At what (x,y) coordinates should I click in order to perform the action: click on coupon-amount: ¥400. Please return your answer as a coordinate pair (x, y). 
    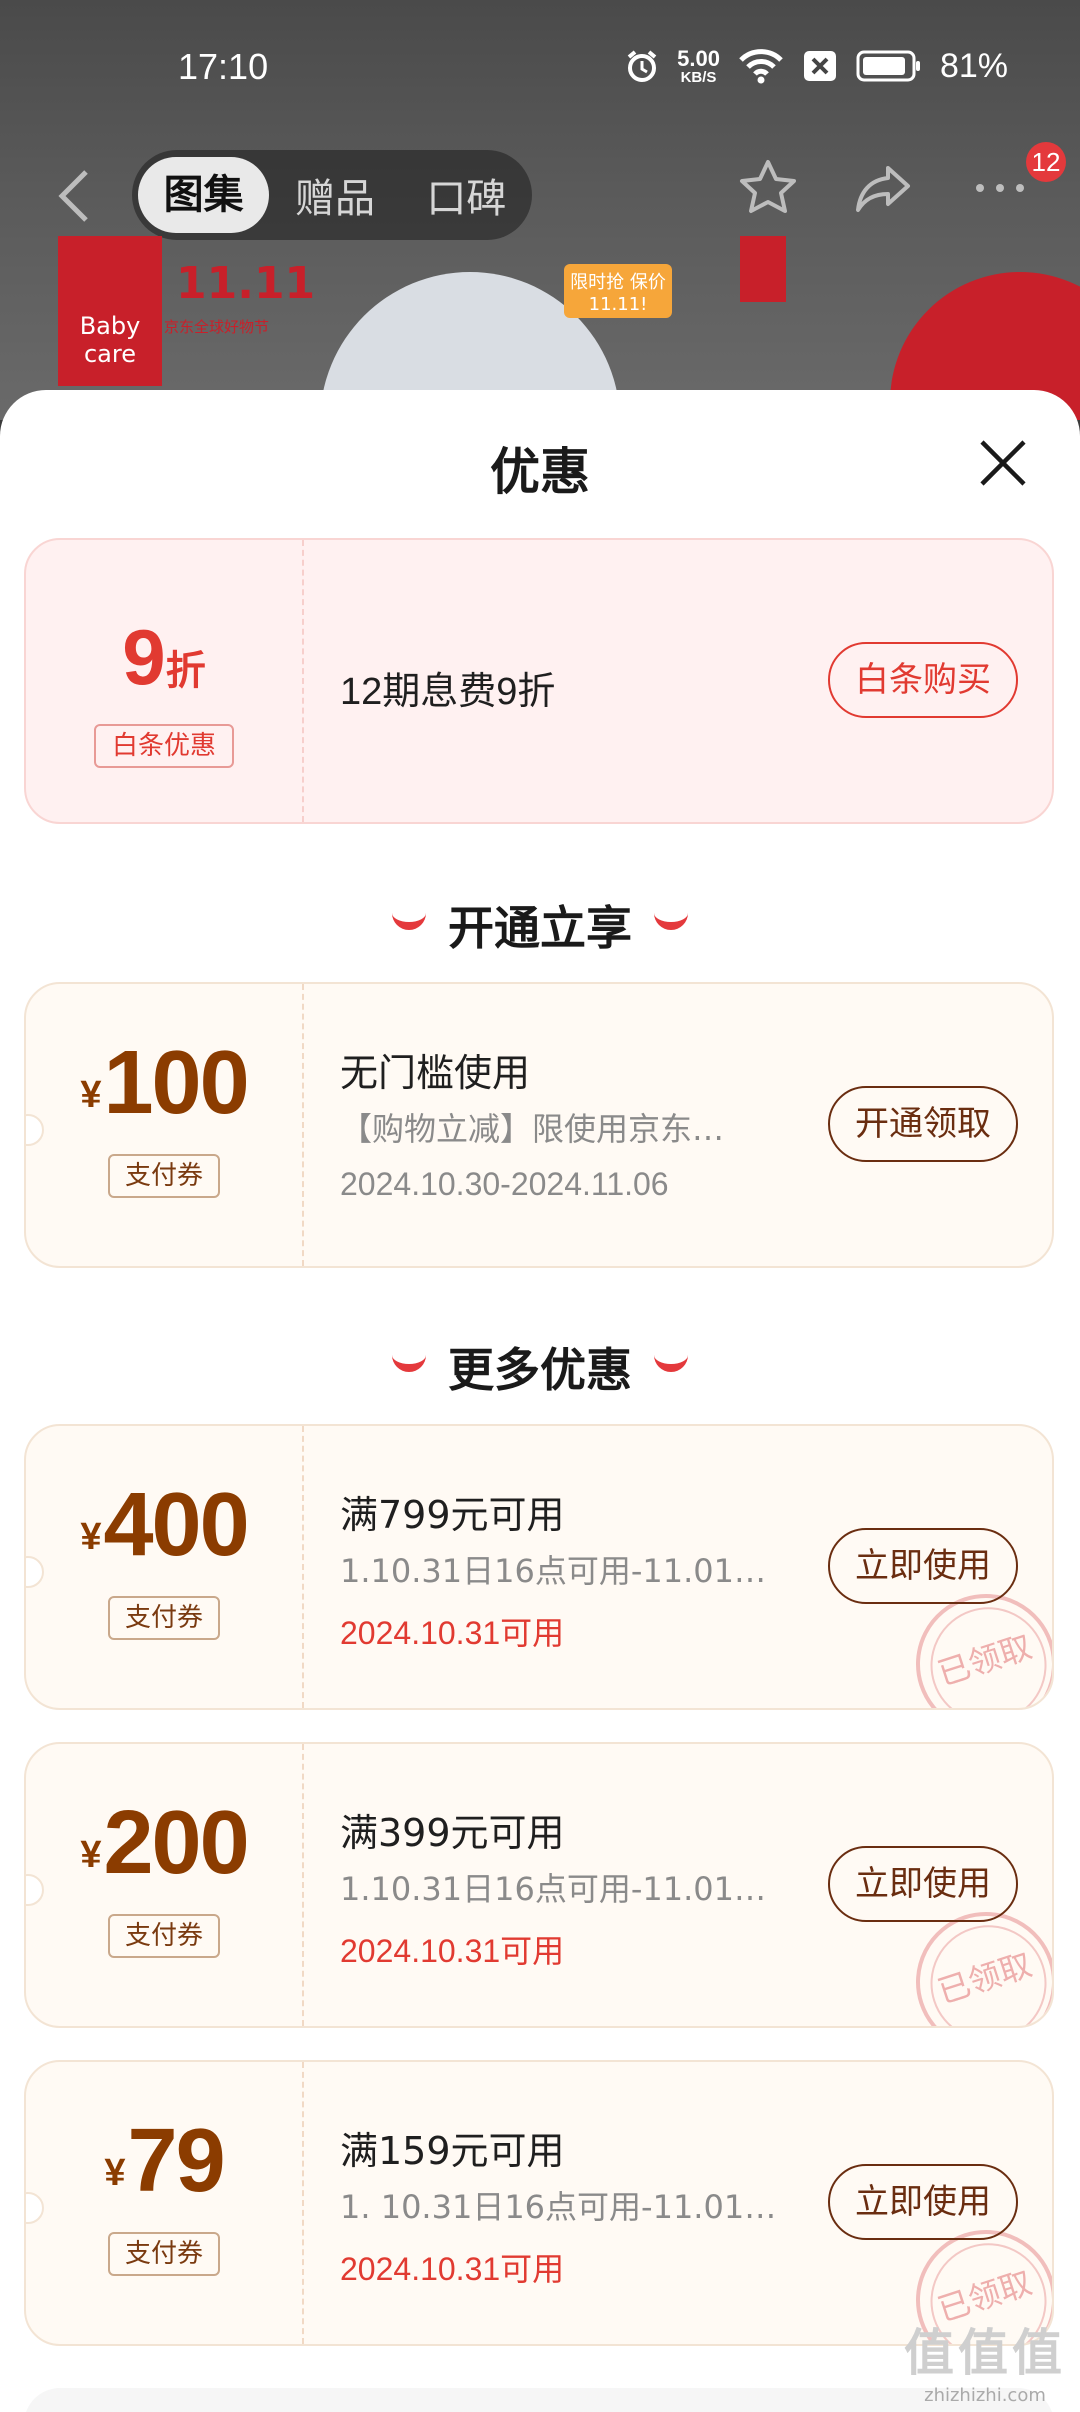
    Looking at the image, I should click on (164, 1525).